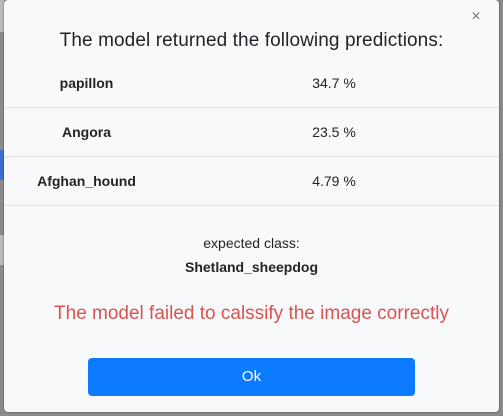 This screenshot has height=416, width=503. Describe the element at coordinates (86, 181) in the screenshot. I see `prediction-label: Afghan_hound` at that location.